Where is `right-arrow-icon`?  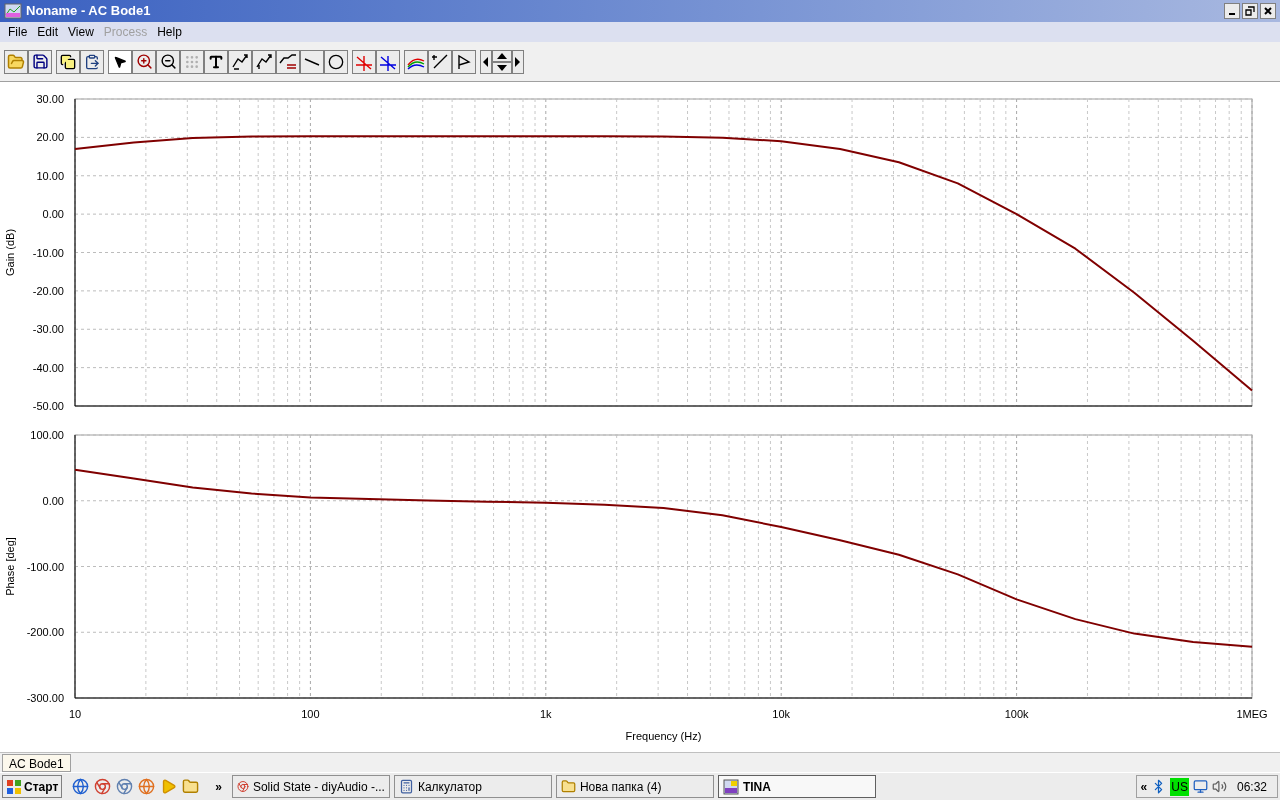
right-arrow-icon is located at coordinates (518, 61).